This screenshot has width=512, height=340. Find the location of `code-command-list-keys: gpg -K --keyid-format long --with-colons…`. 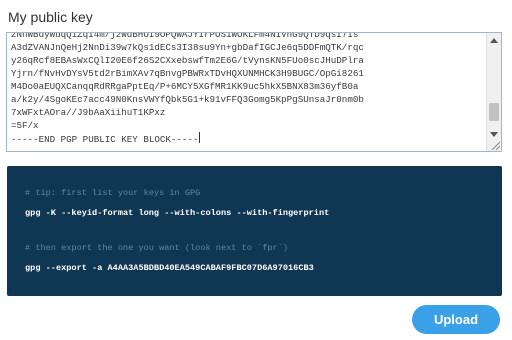

code-command-list-keys: gpg -K --keyid-format long --with-colons… is located at coordinates (177, 213).